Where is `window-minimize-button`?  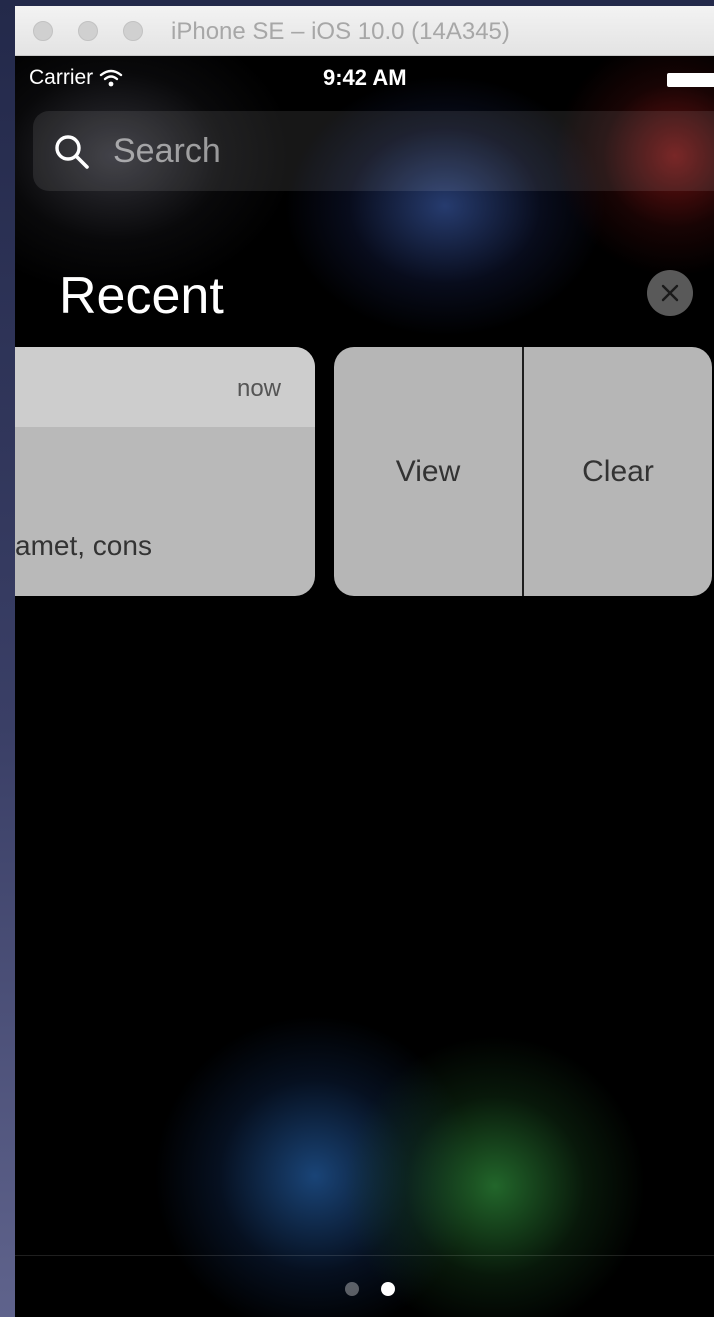 window-minimize-button is located at coordinates (88, 31).